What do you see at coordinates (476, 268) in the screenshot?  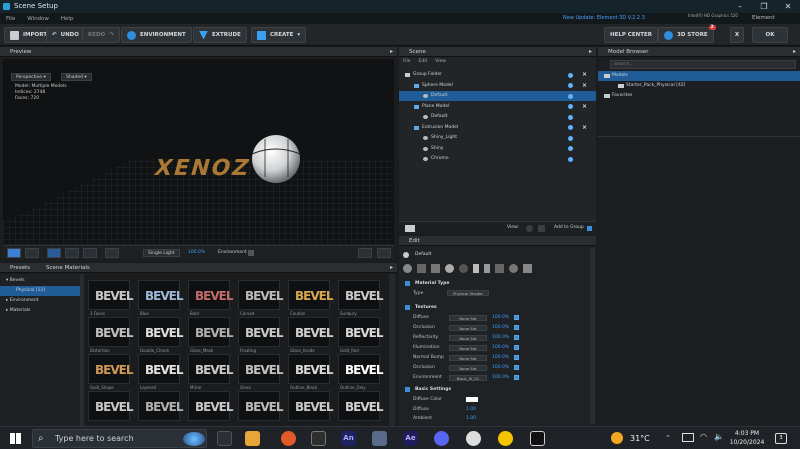 I see `light-bulb-icon` at bounding box center [476, 268].